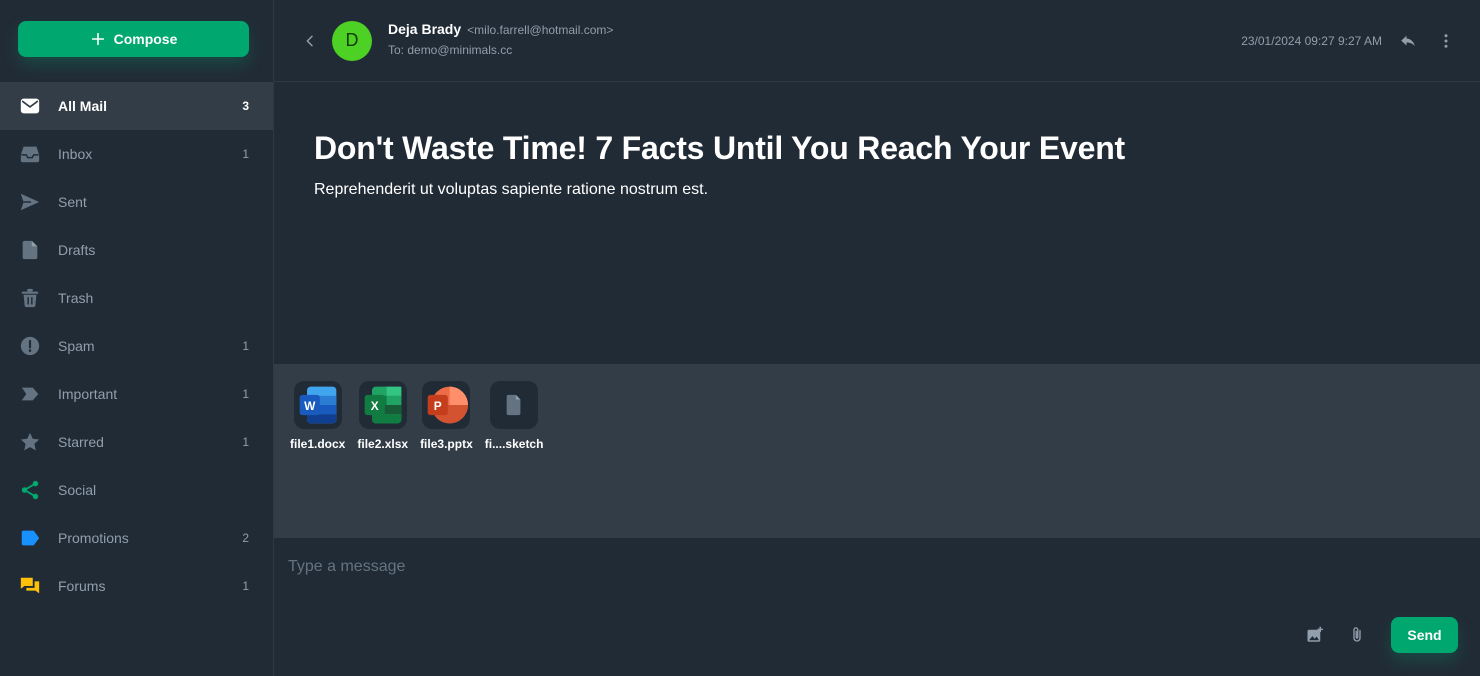  Describe the element at coordinates (136, 298) in the screenshot. I see `sidebar-item-trash: Trash` at that location.